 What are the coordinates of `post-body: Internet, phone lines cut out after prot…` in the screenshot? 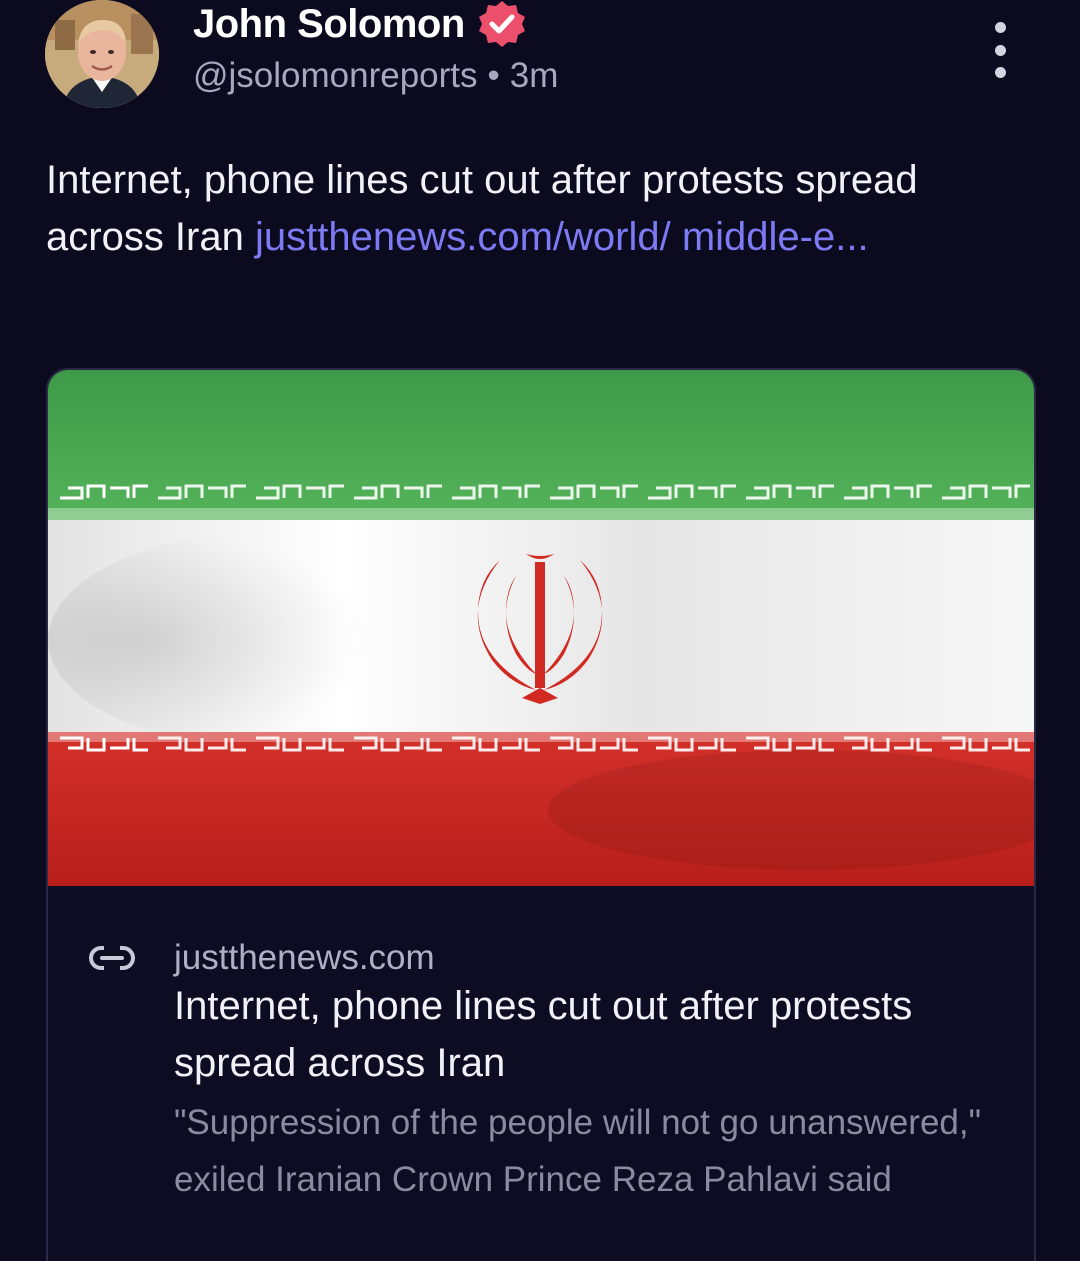 It's located at (526, 209).